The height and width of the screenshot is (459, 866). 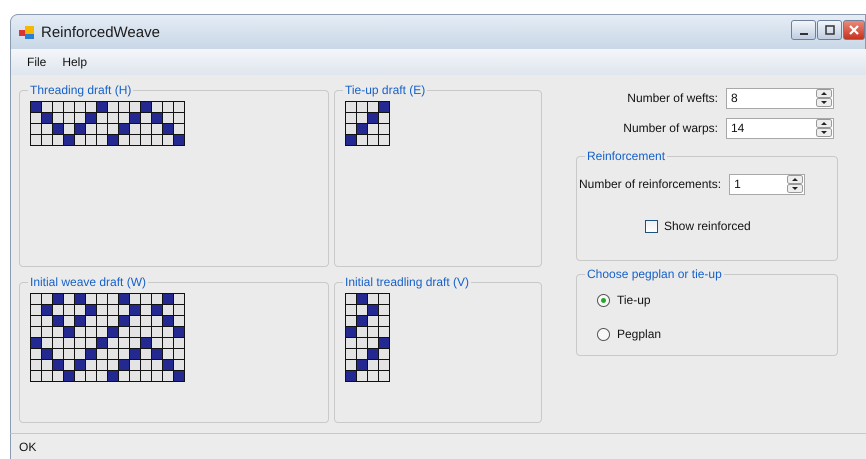 What do you see at coordinates (80, 90) in the screenshot?
I see `group-title: Threading draft (H)` at bounding box center [80, 90].